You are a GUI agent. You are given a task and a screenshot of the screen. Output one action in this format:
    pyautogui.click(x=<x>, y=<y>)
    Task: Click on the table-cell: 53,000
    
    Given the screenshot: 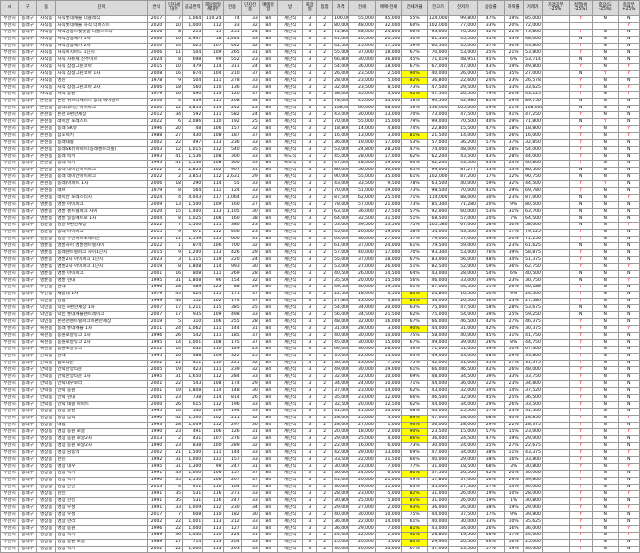 What is the action you would take?
    pyautogui.click(x=463, y=53)
    